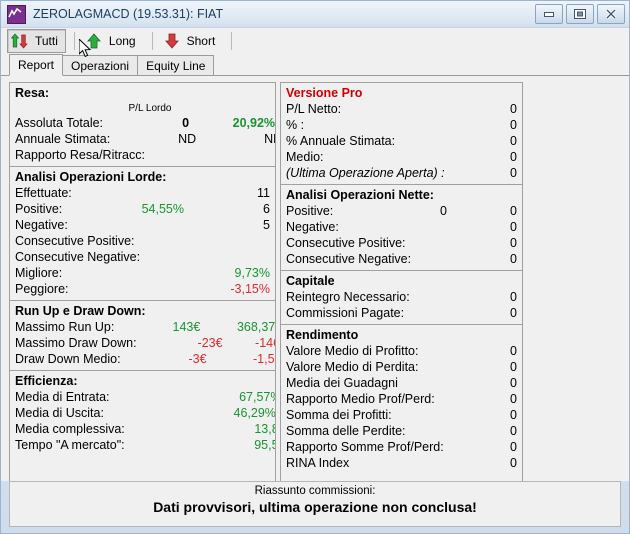  Describe the element at coordinates (46, 381) in the screenshot. I see `section-efficienza-title: Efficienza:` at that location.